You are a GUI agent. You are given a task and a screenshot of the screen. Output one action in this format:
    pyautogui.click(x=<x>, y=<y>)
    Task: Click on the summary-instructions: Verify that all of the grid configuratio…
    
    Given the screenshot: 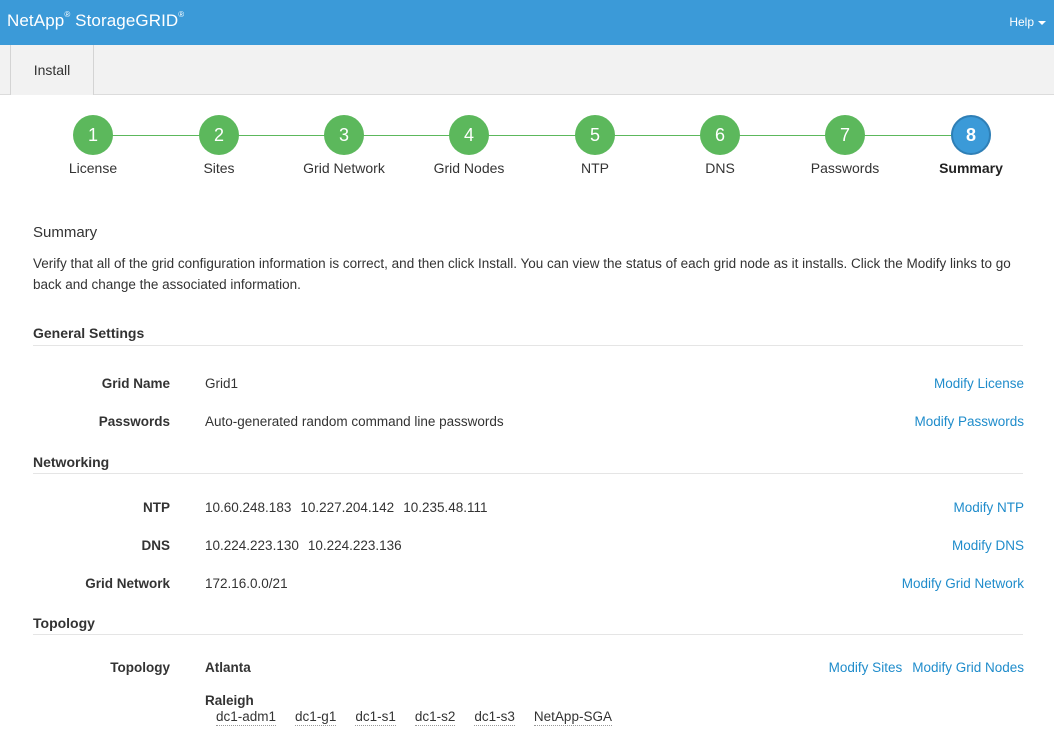 What is the action you would take?
    pyautogui.click(x=522, y=274)
    